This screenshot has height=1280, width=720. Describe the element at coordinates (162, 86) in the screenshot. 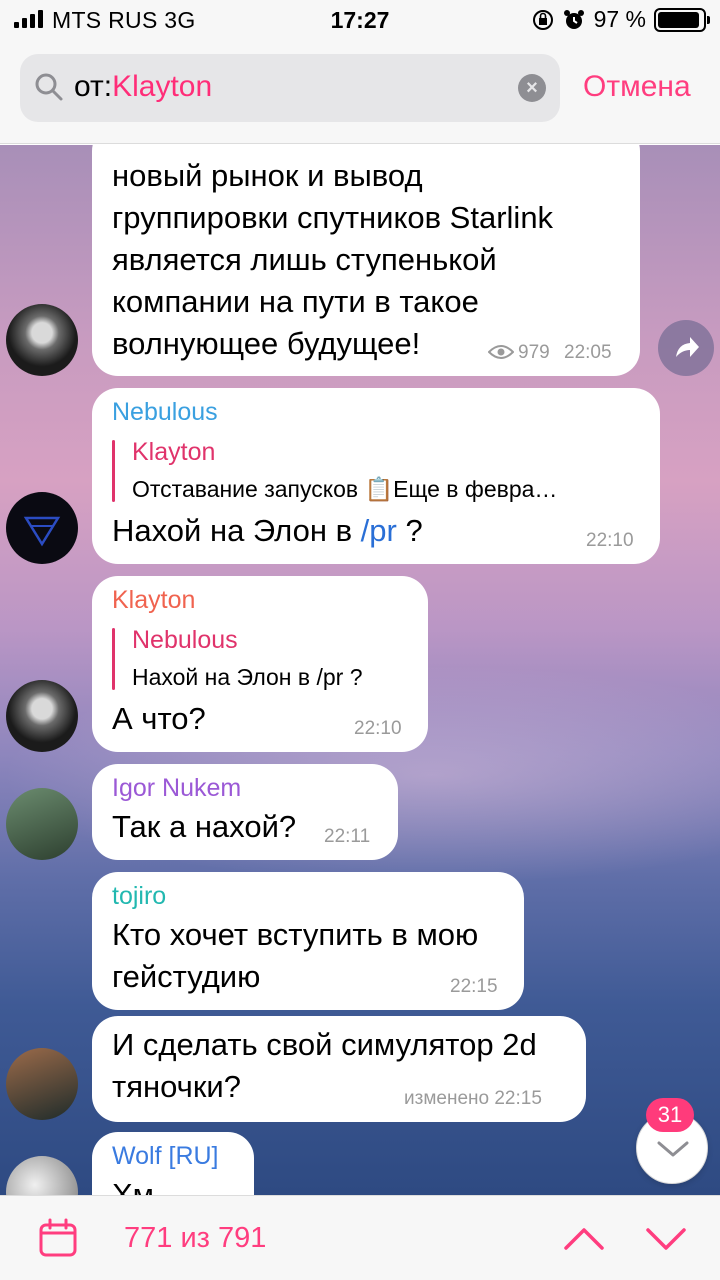

I see `search-filter-user: Klayton` at that location.